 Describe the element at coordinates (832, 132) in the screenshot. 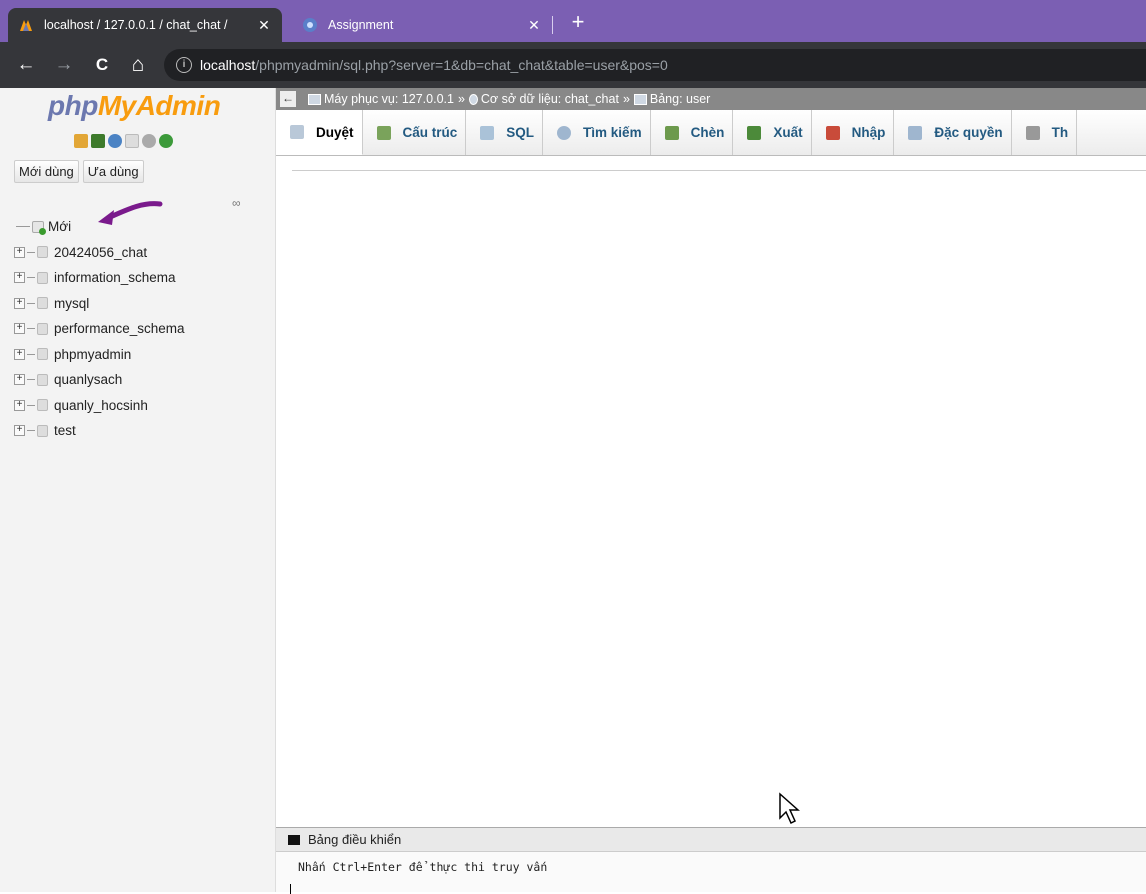

I see `import-icon` at that location.